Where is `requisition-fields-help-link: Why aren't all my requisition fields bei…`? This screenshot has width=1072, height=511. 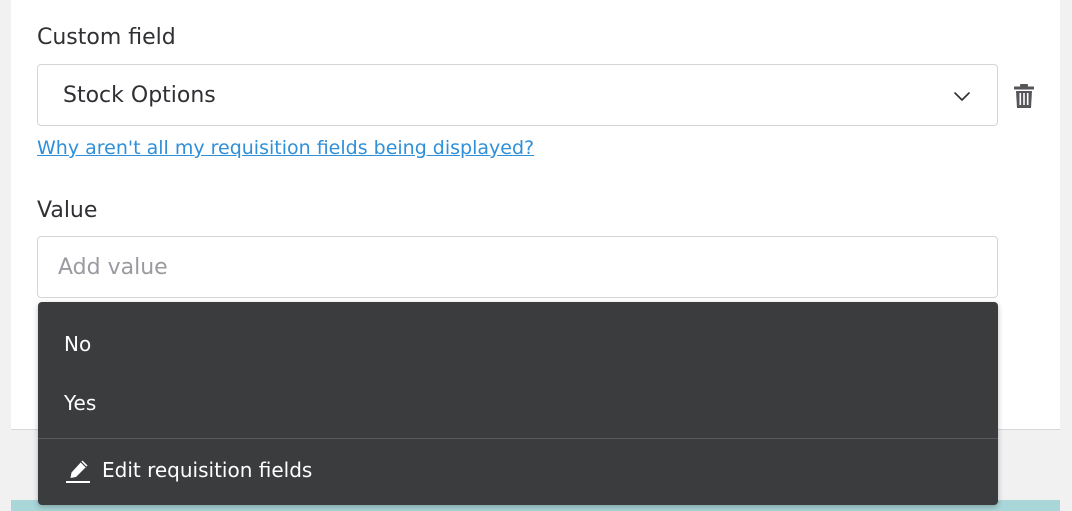
requisition-fields-help-link: Why aren't all my requisition fields bei… is located at coordinates (285, 148).